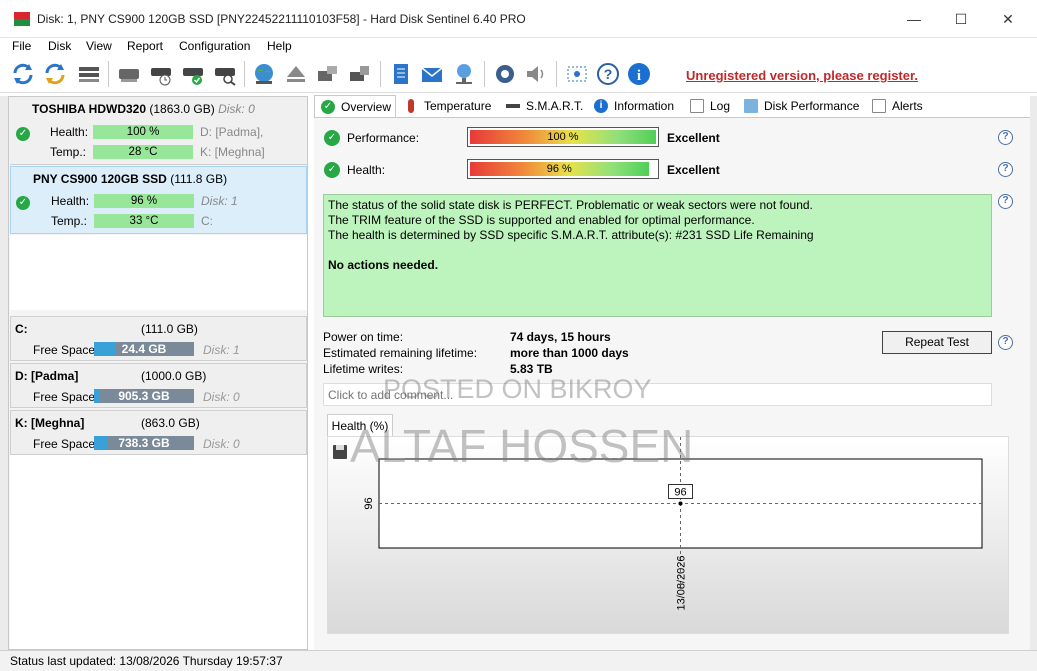 Image resolution: width=1037 pixels, height=671 pixels. Describe the element at coordinates (232, 152) in the screenshot. I see `disk-partitions: K: [Meghna]` at that location.